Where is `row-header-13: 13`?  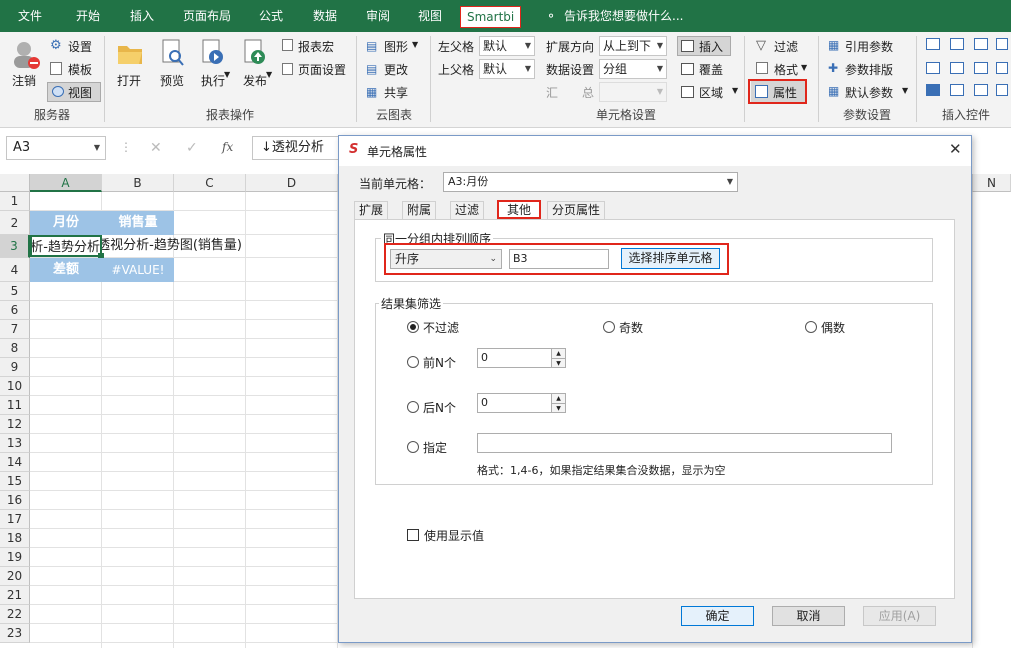
row-header-13: 13 is located at coordinates (15, 443).